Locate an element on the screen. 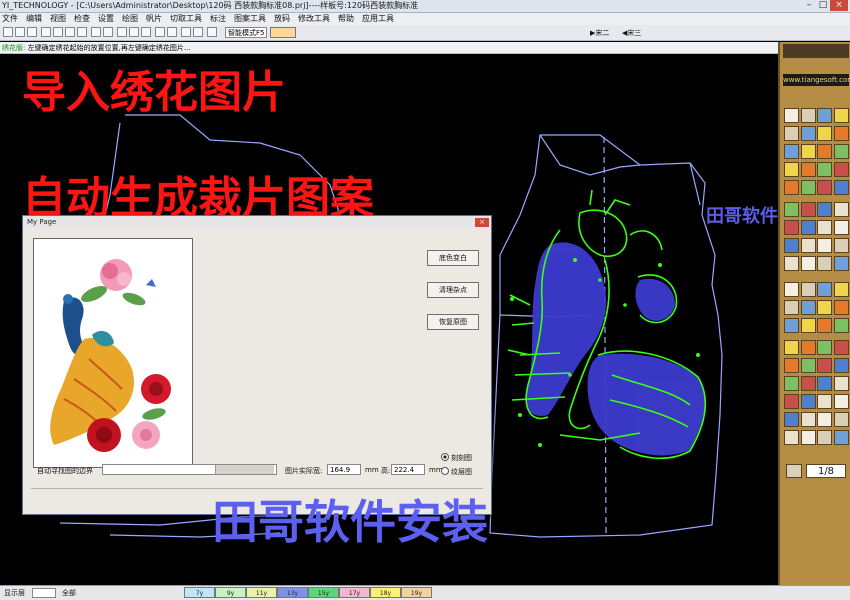  menu-item: 帆片 is located at coordinates (154, 19).